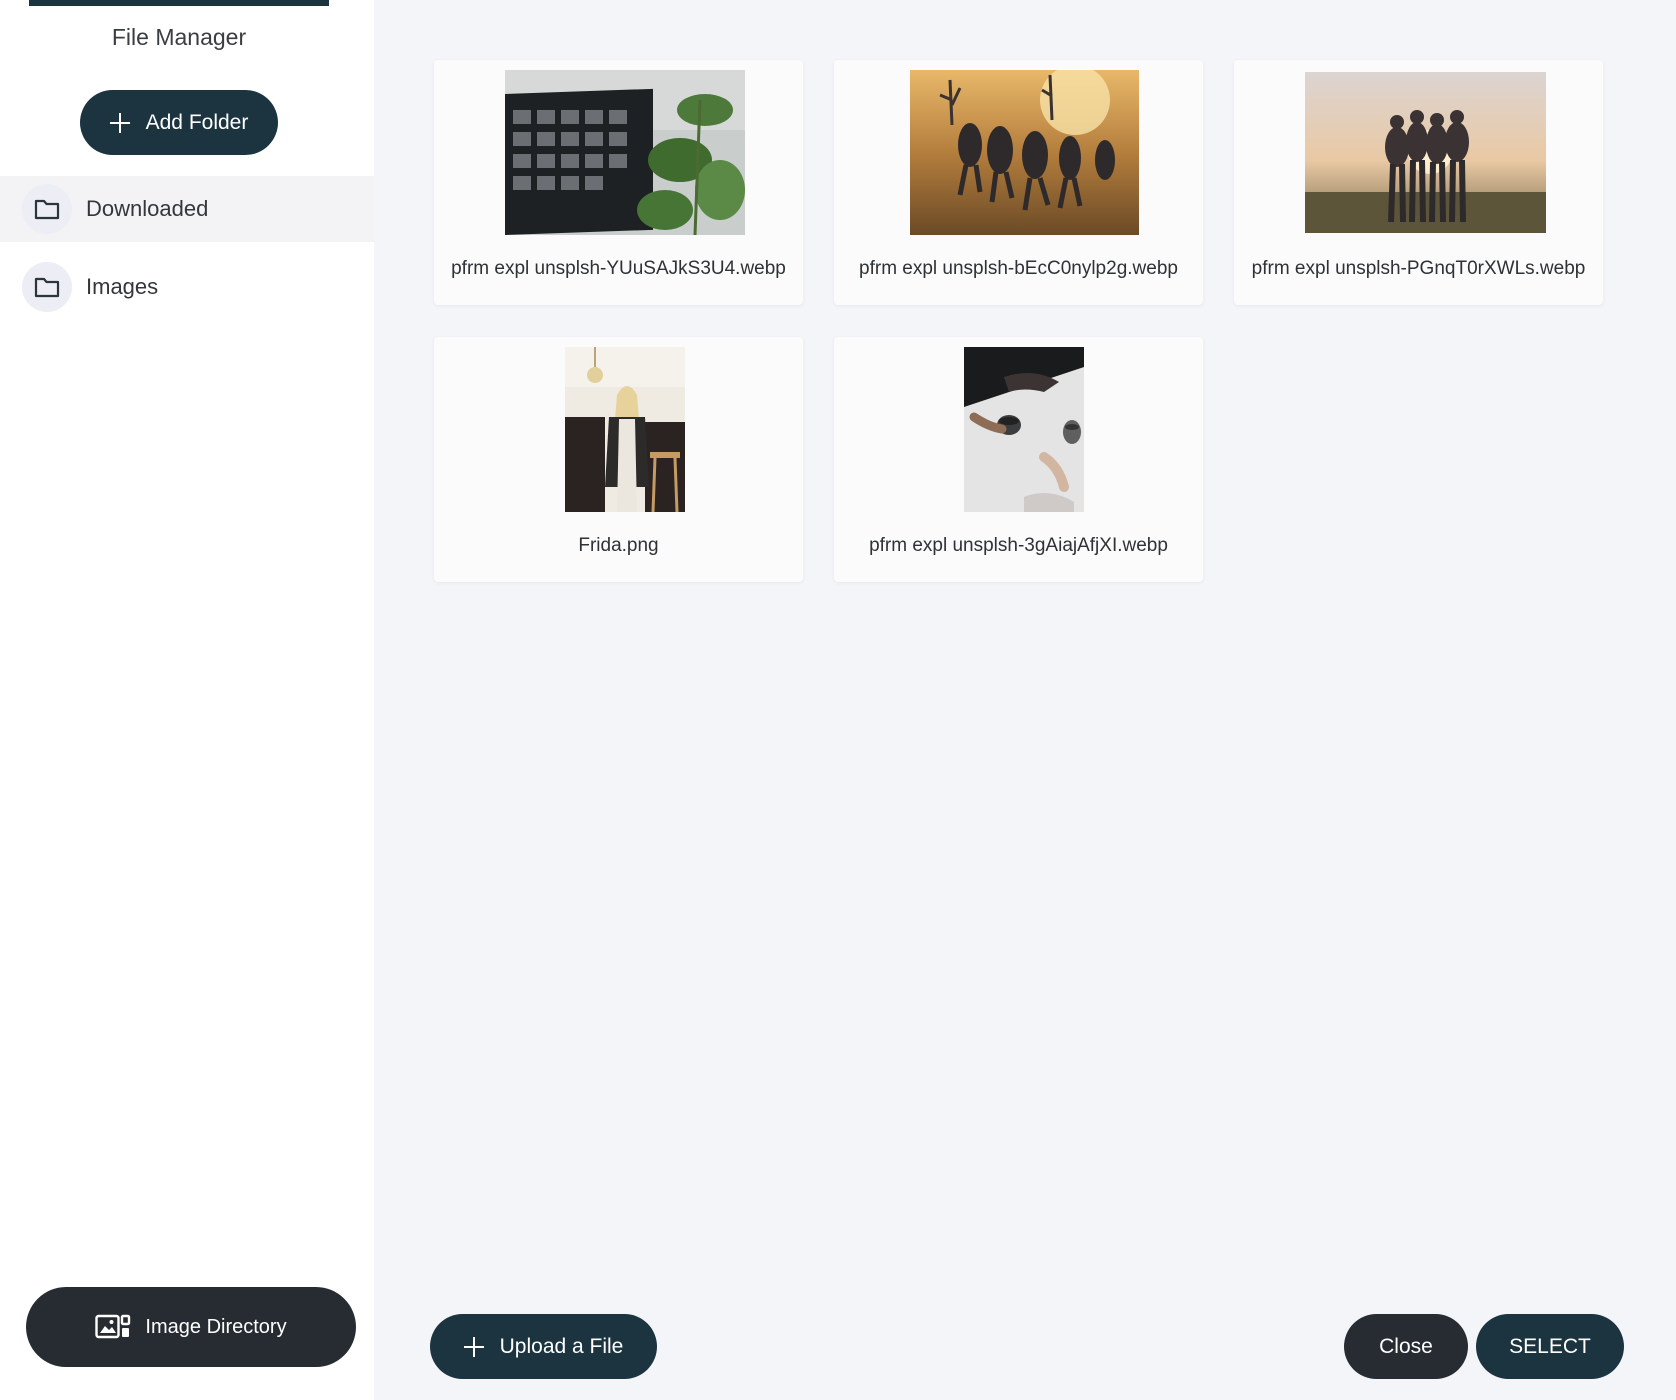  I want to click on folder-item-images: Images, so click(187, 287).